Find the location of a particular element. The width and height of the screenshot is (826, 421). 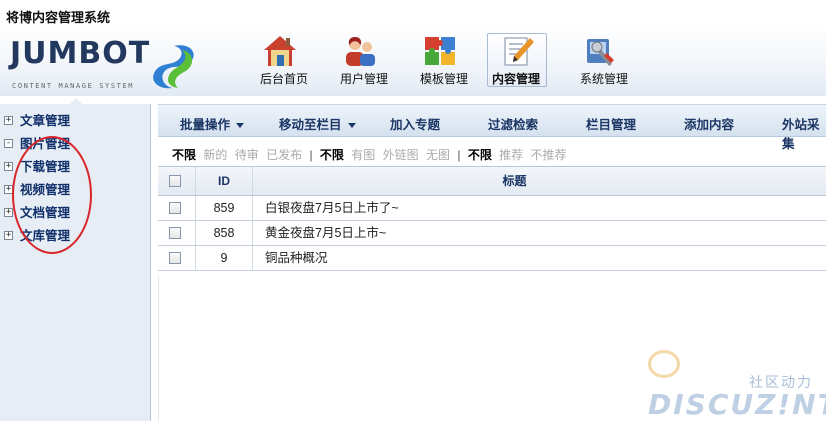

batch-ops-button: 批量操作 is located at coordinates (212, 123).